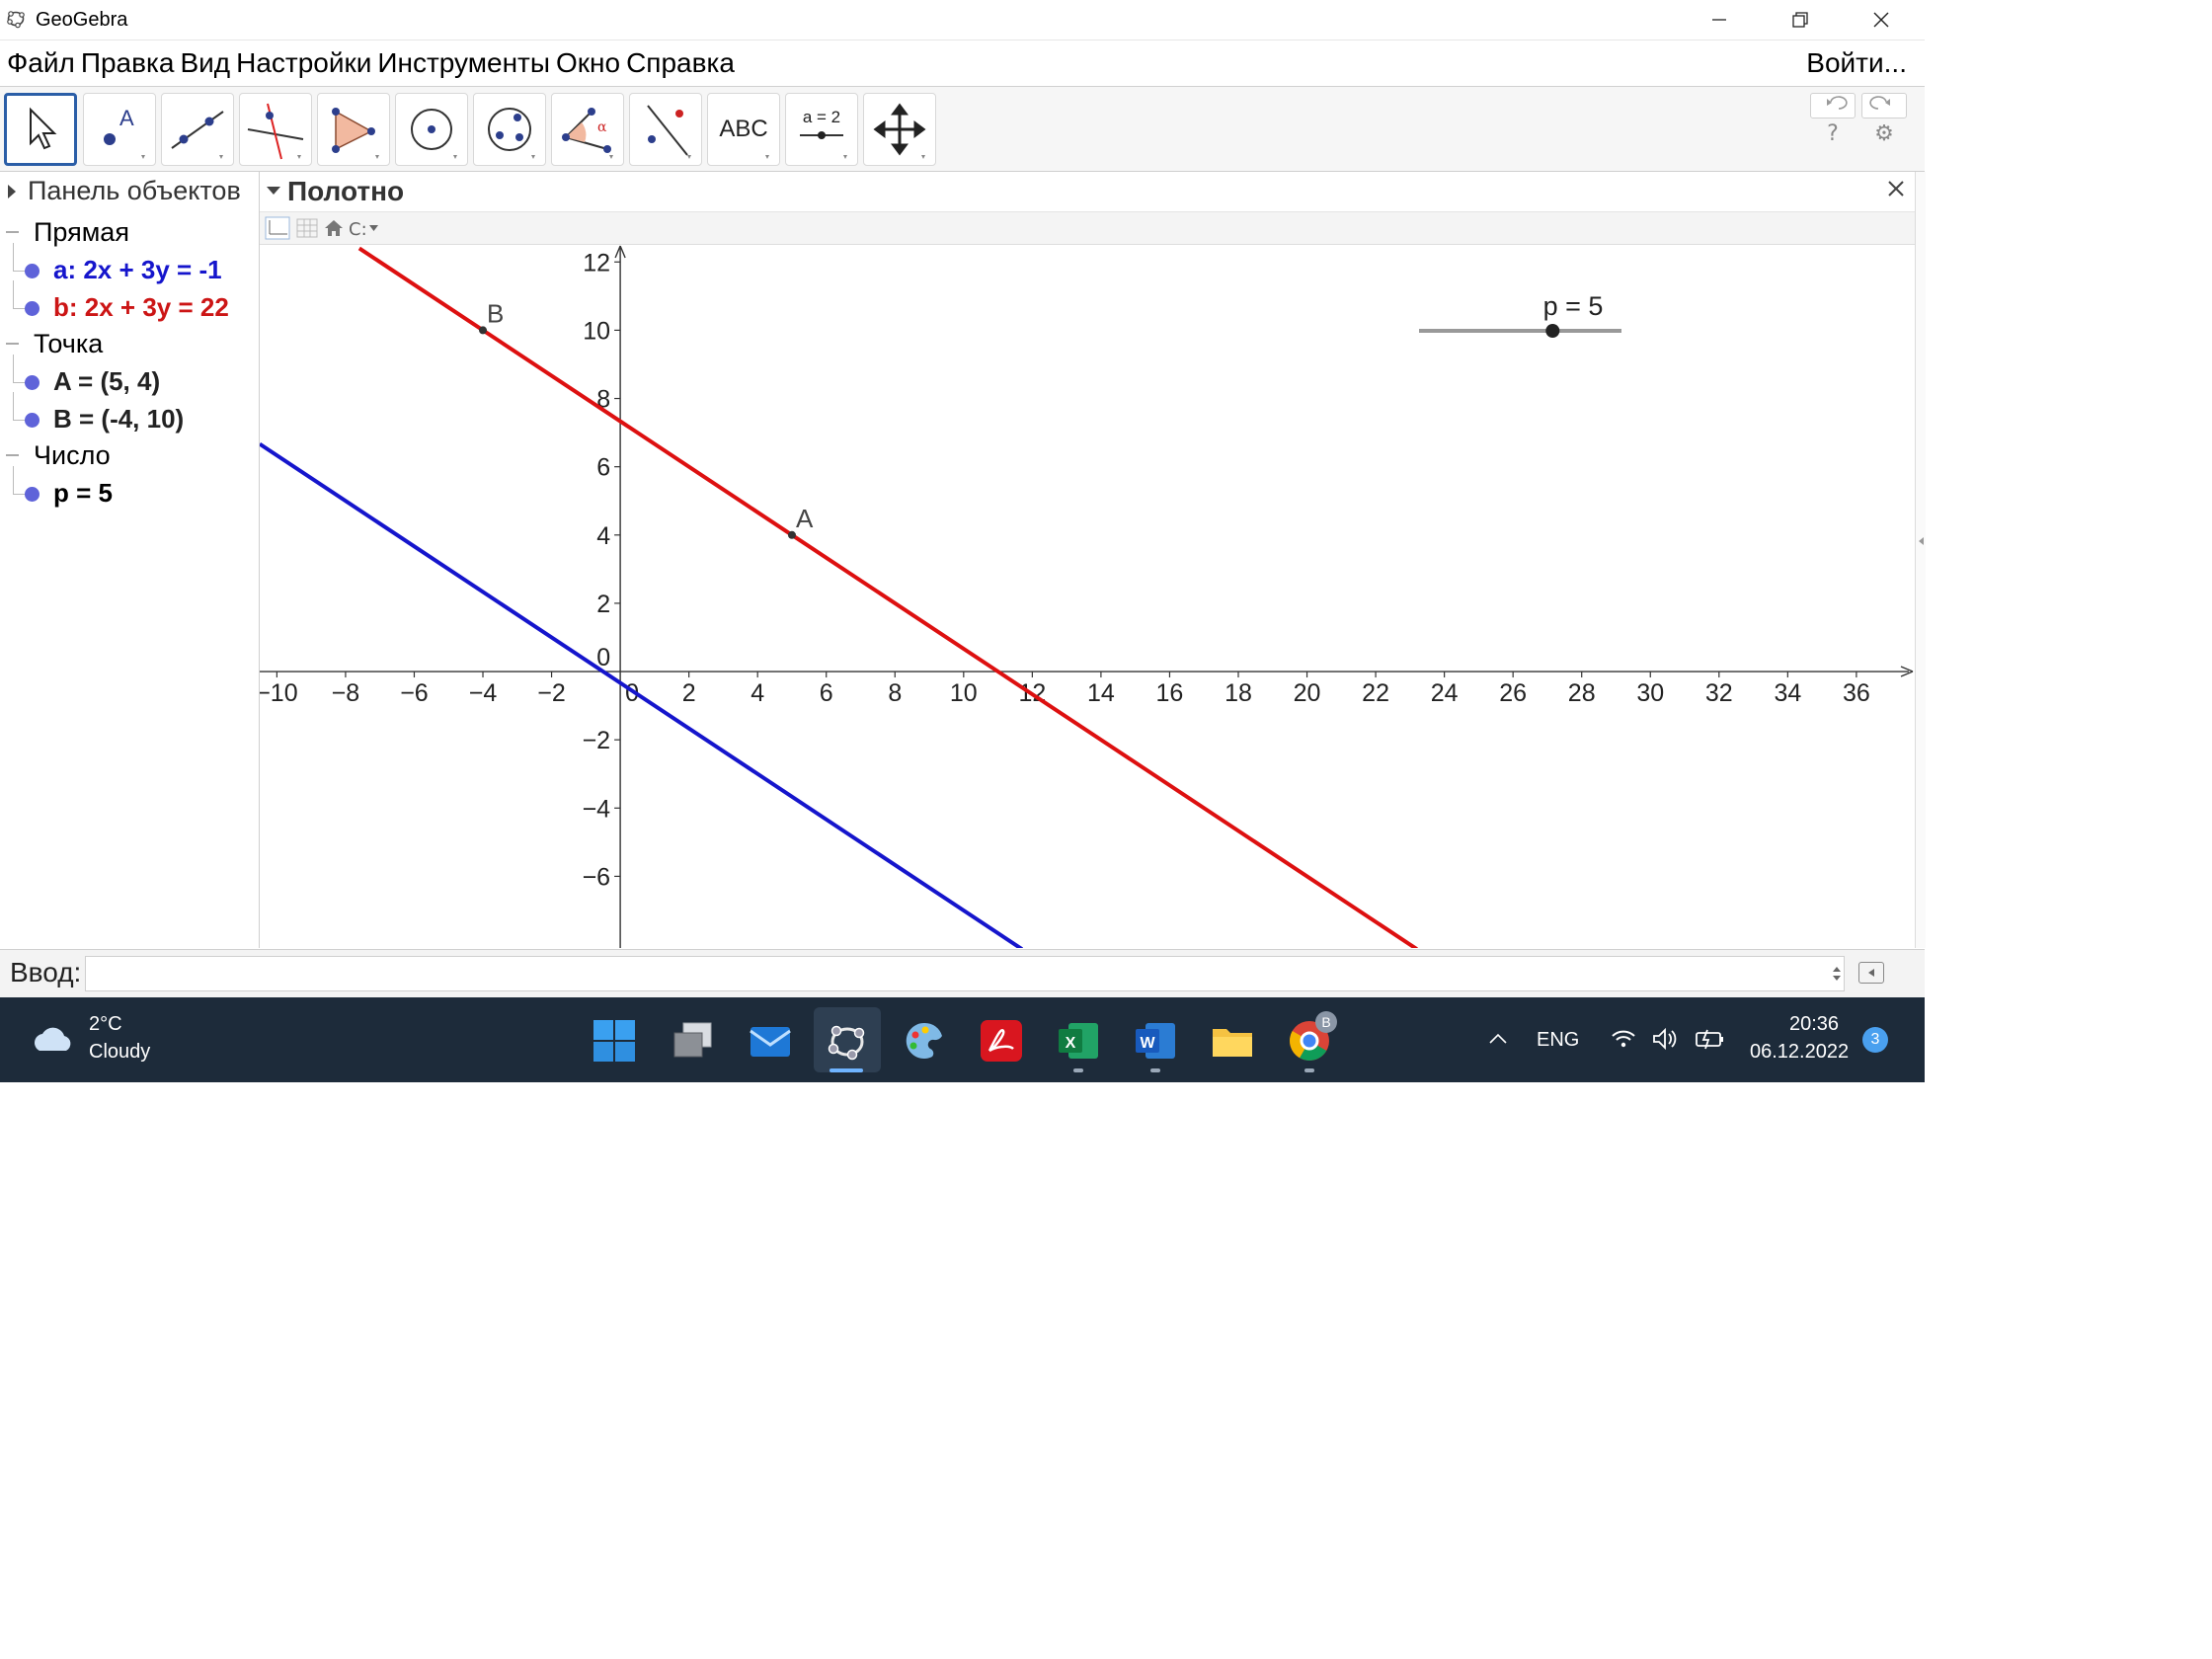 The width and height of the screenshot is (2212, 1659). Describe the element at coordinates (119, 419) in the screenshot. I see `object-text: B = (-4, 10)` at that location.